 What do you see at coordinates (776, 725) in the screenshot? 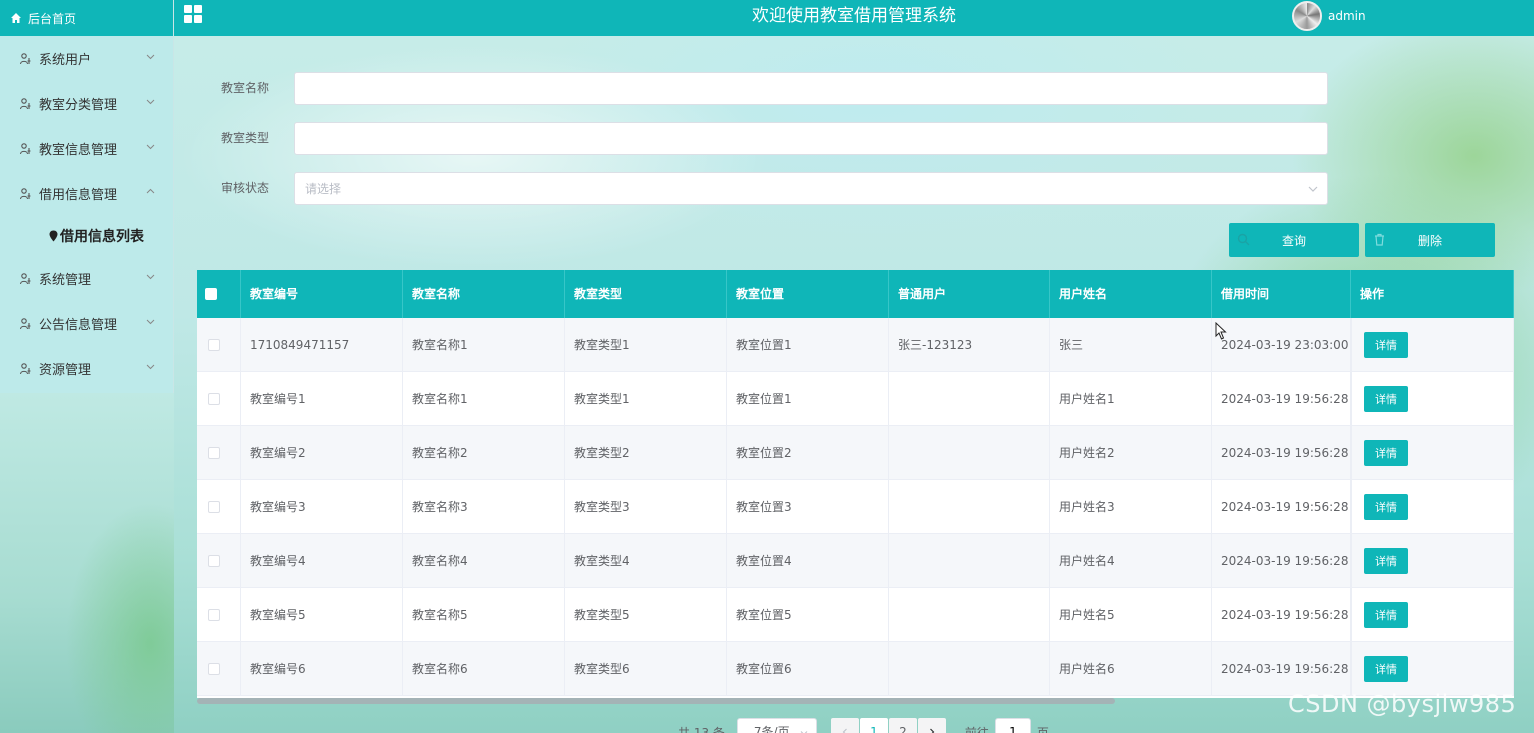
I see `page-size-select: 7条/页` at bounding box center [776, 725].